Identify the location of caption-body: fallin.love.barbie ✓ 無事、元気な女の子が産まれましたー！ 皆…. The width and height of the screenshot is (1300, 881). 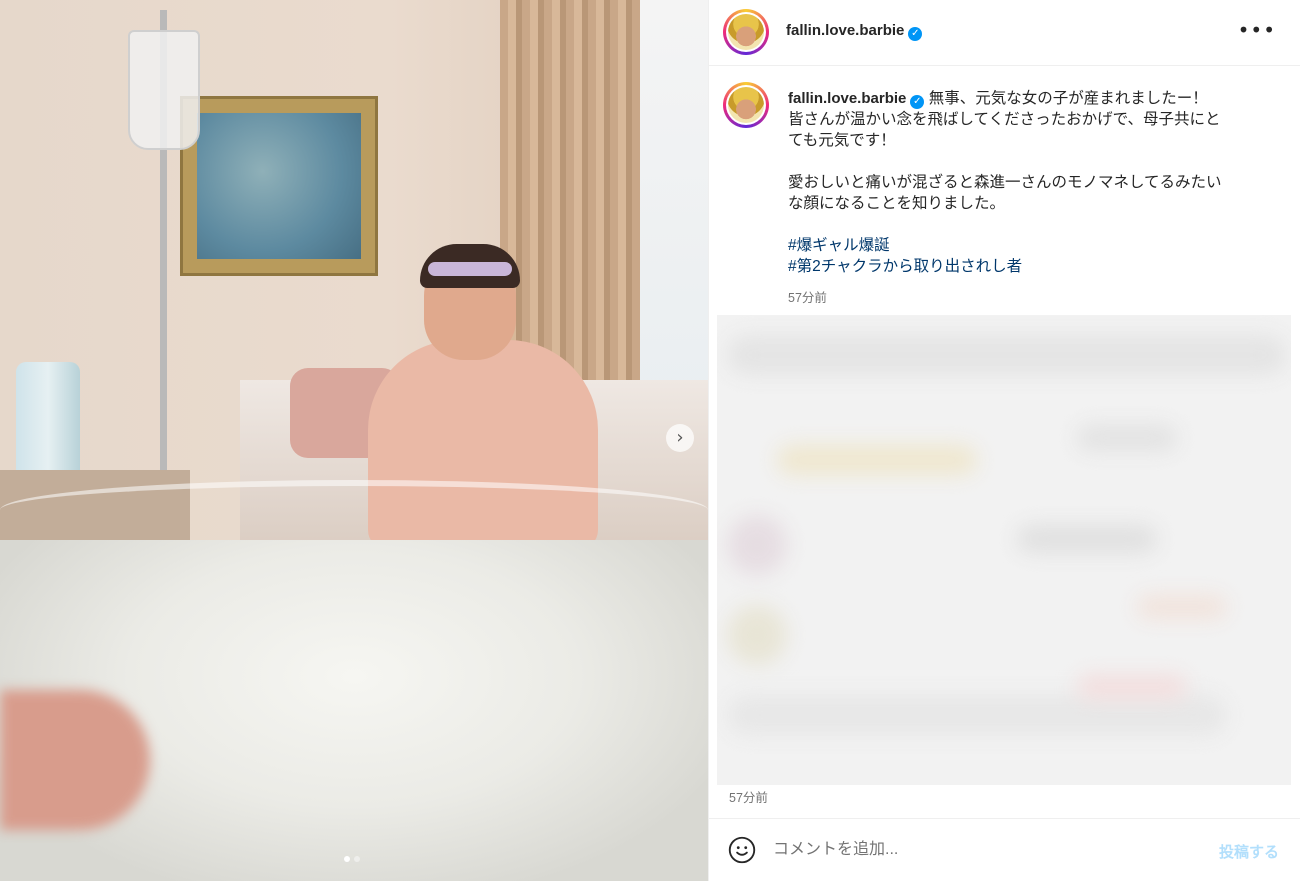
(1023, 182).